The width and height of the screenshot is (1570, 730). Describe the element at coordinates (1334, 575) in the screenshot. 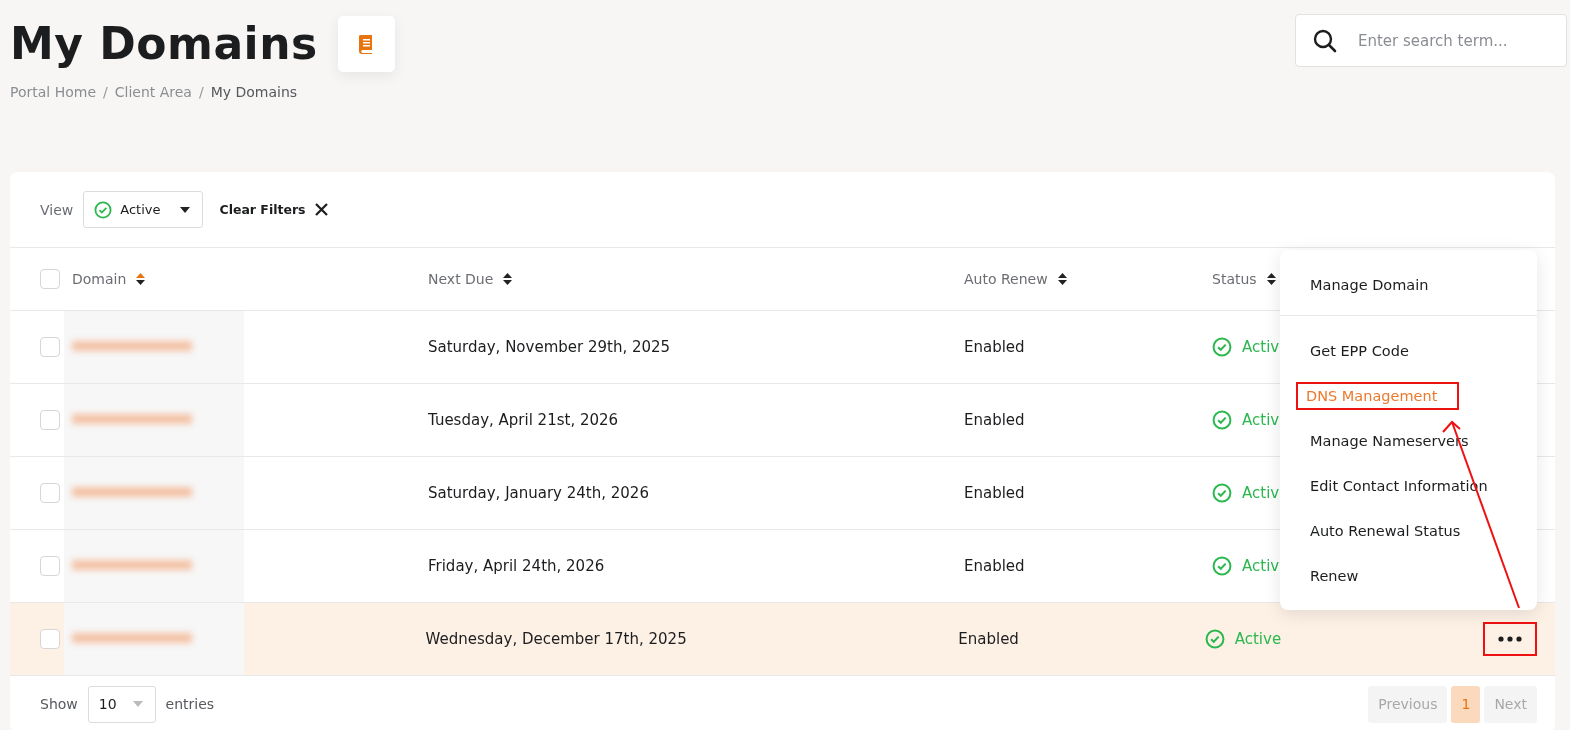

I see `menu-item: Renew` at that location.